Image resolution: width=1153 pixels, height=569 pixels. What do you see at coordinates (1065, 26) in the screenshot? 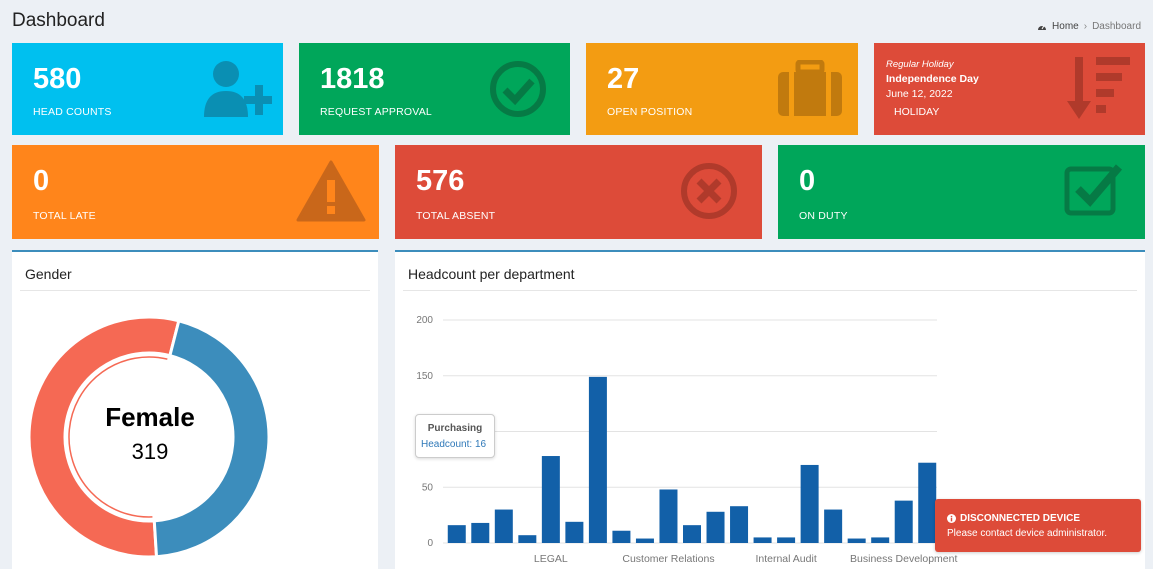
I see `breadcrumb-home-link: Home` at bounding box center [1065, 26].